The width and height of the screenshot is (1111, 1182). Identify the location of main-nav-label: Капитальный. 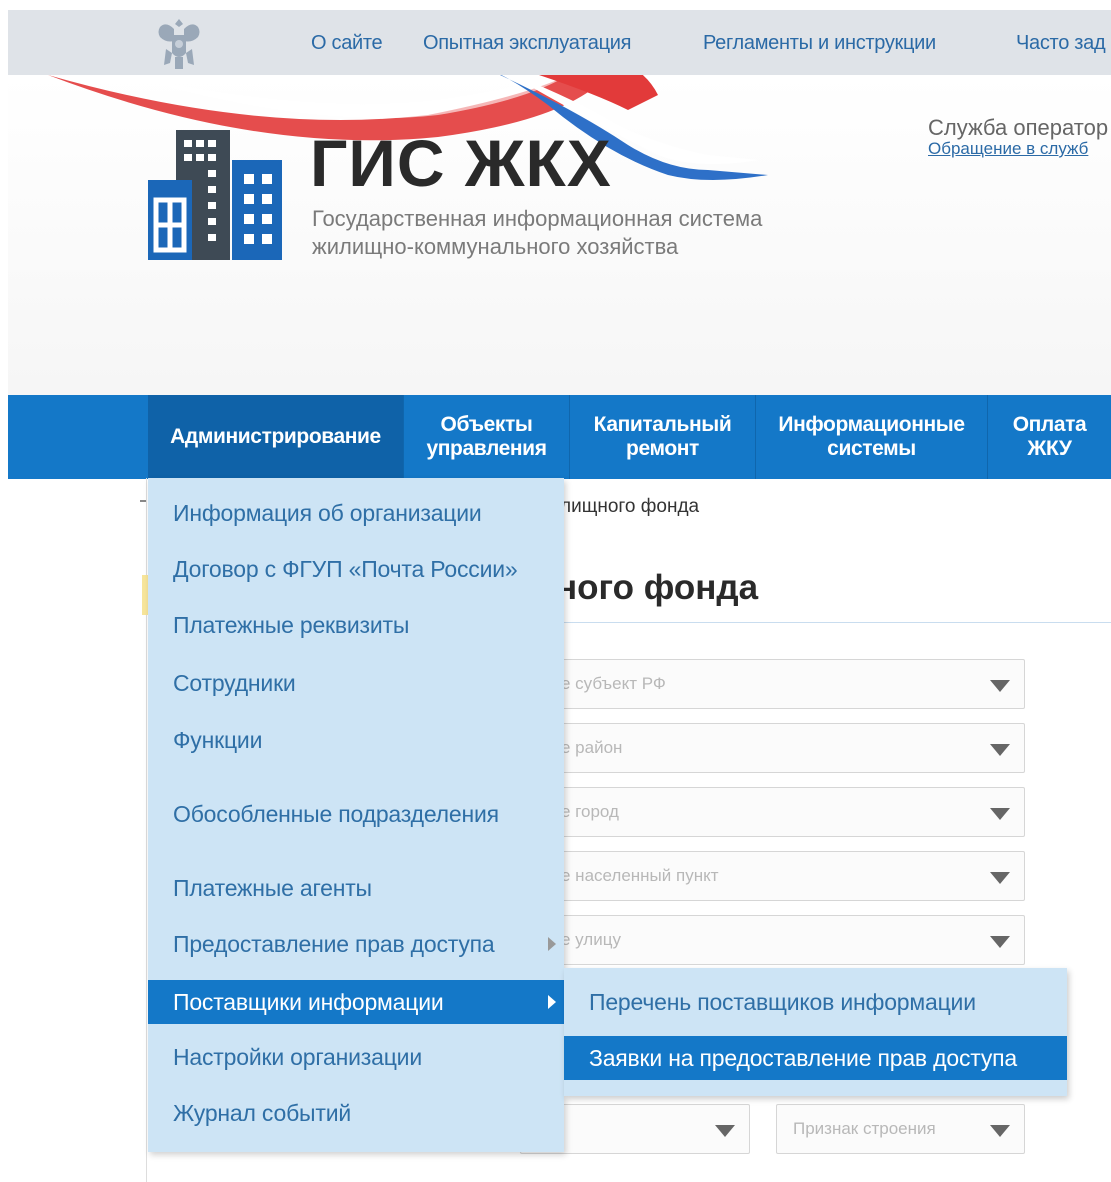
(662, 424).